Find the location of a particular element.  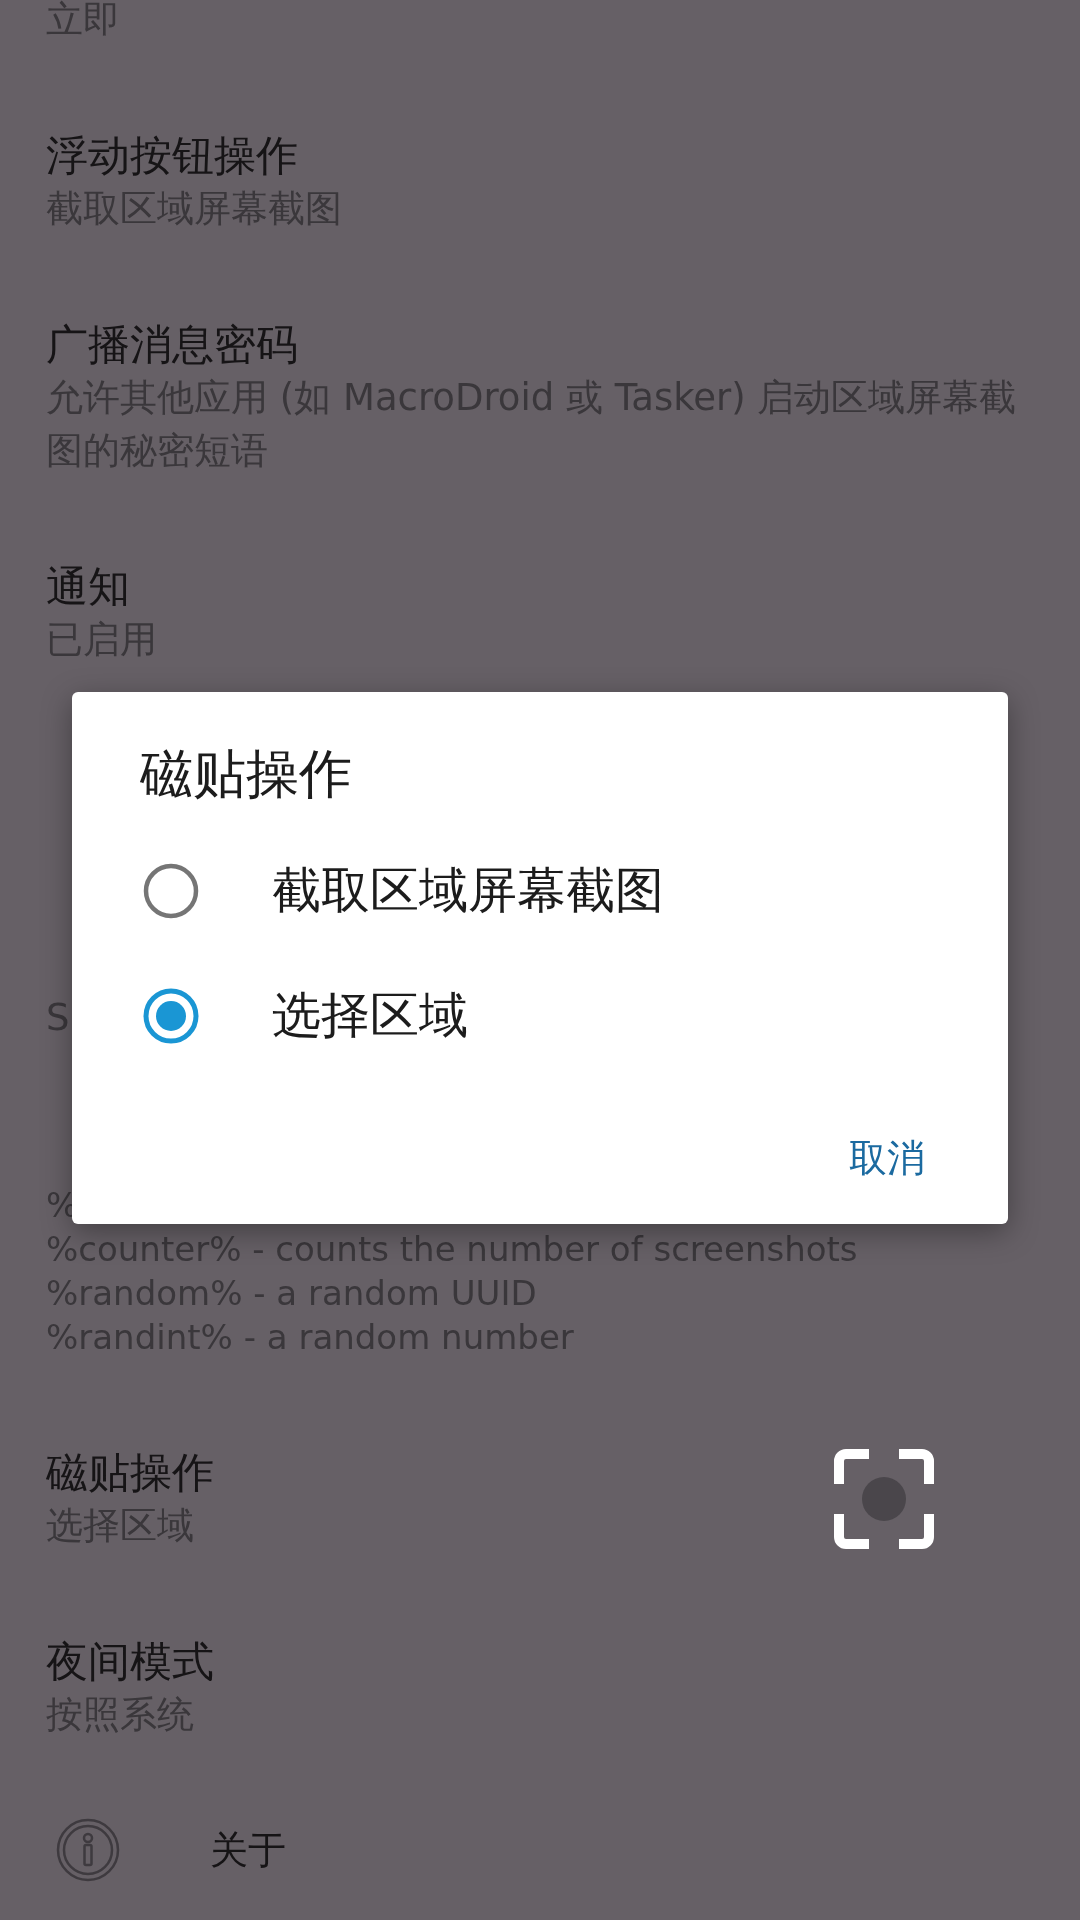

radio-option: 选择区域 is located at coordinates (540, 1015).